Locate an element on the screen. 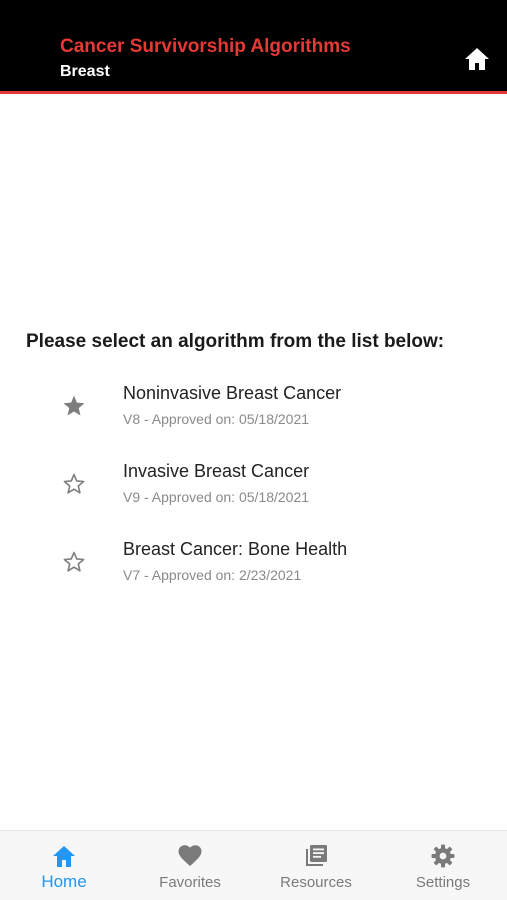 This screenshot has width=507, height=900. app-header: Cancer Survivorship Algorithms Breast is located at coordinates (253, 47).